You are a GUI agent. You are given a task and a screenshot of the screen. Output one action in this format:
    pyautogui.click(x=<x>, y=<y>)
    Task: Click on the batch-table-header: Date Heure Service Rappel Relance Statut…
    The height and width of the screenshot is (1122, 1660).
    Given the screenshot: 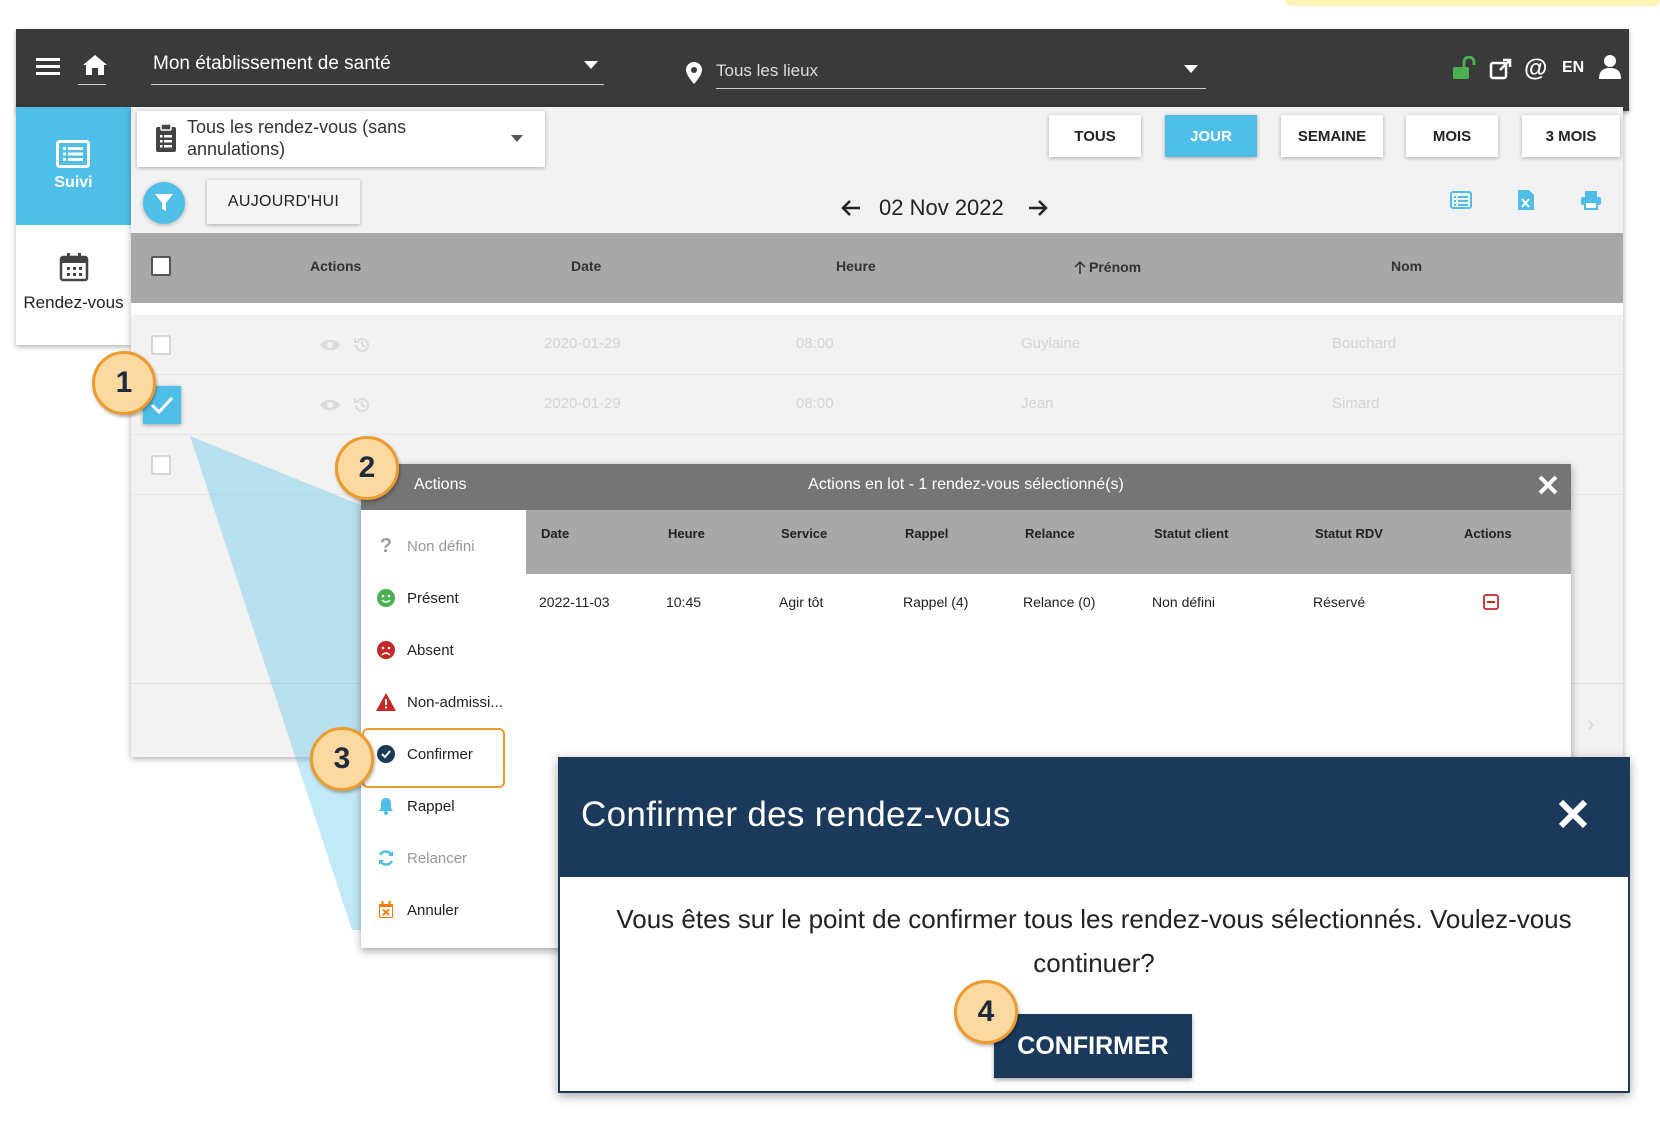 What is the action you would take?
    pyautogui.click(x=1048, y=542)
    